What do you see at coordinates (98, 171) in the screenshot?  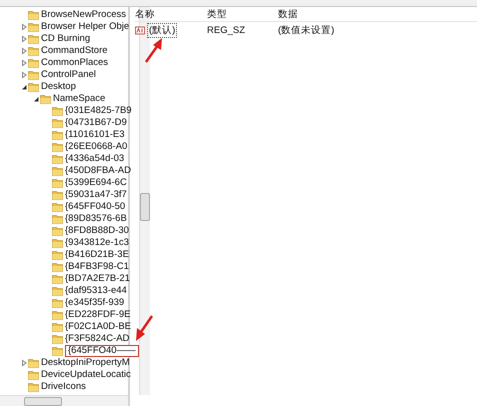 I see `tree-item: {450D8FBA-AD` at bounding box center [98, 171].